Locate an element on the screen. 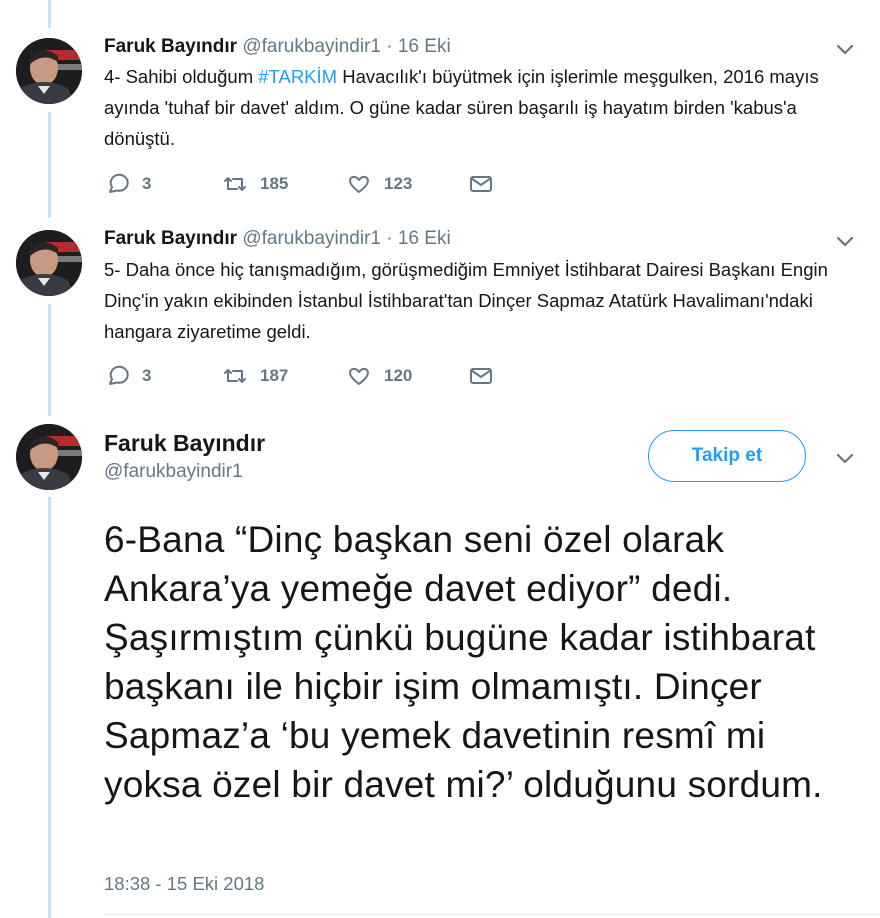 The image size is (880, 918). like-count: 123 is located at coordinates (398, 183).